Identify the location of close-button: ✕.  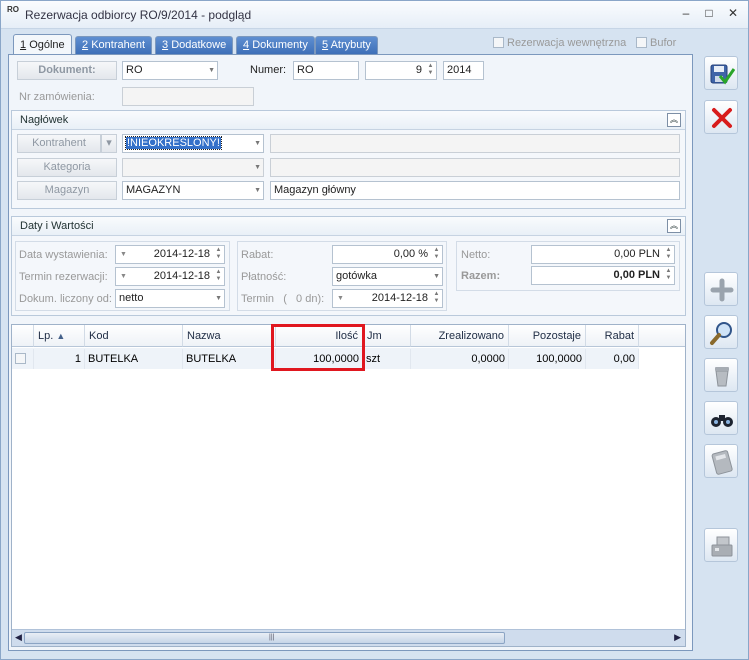
(733, 13).